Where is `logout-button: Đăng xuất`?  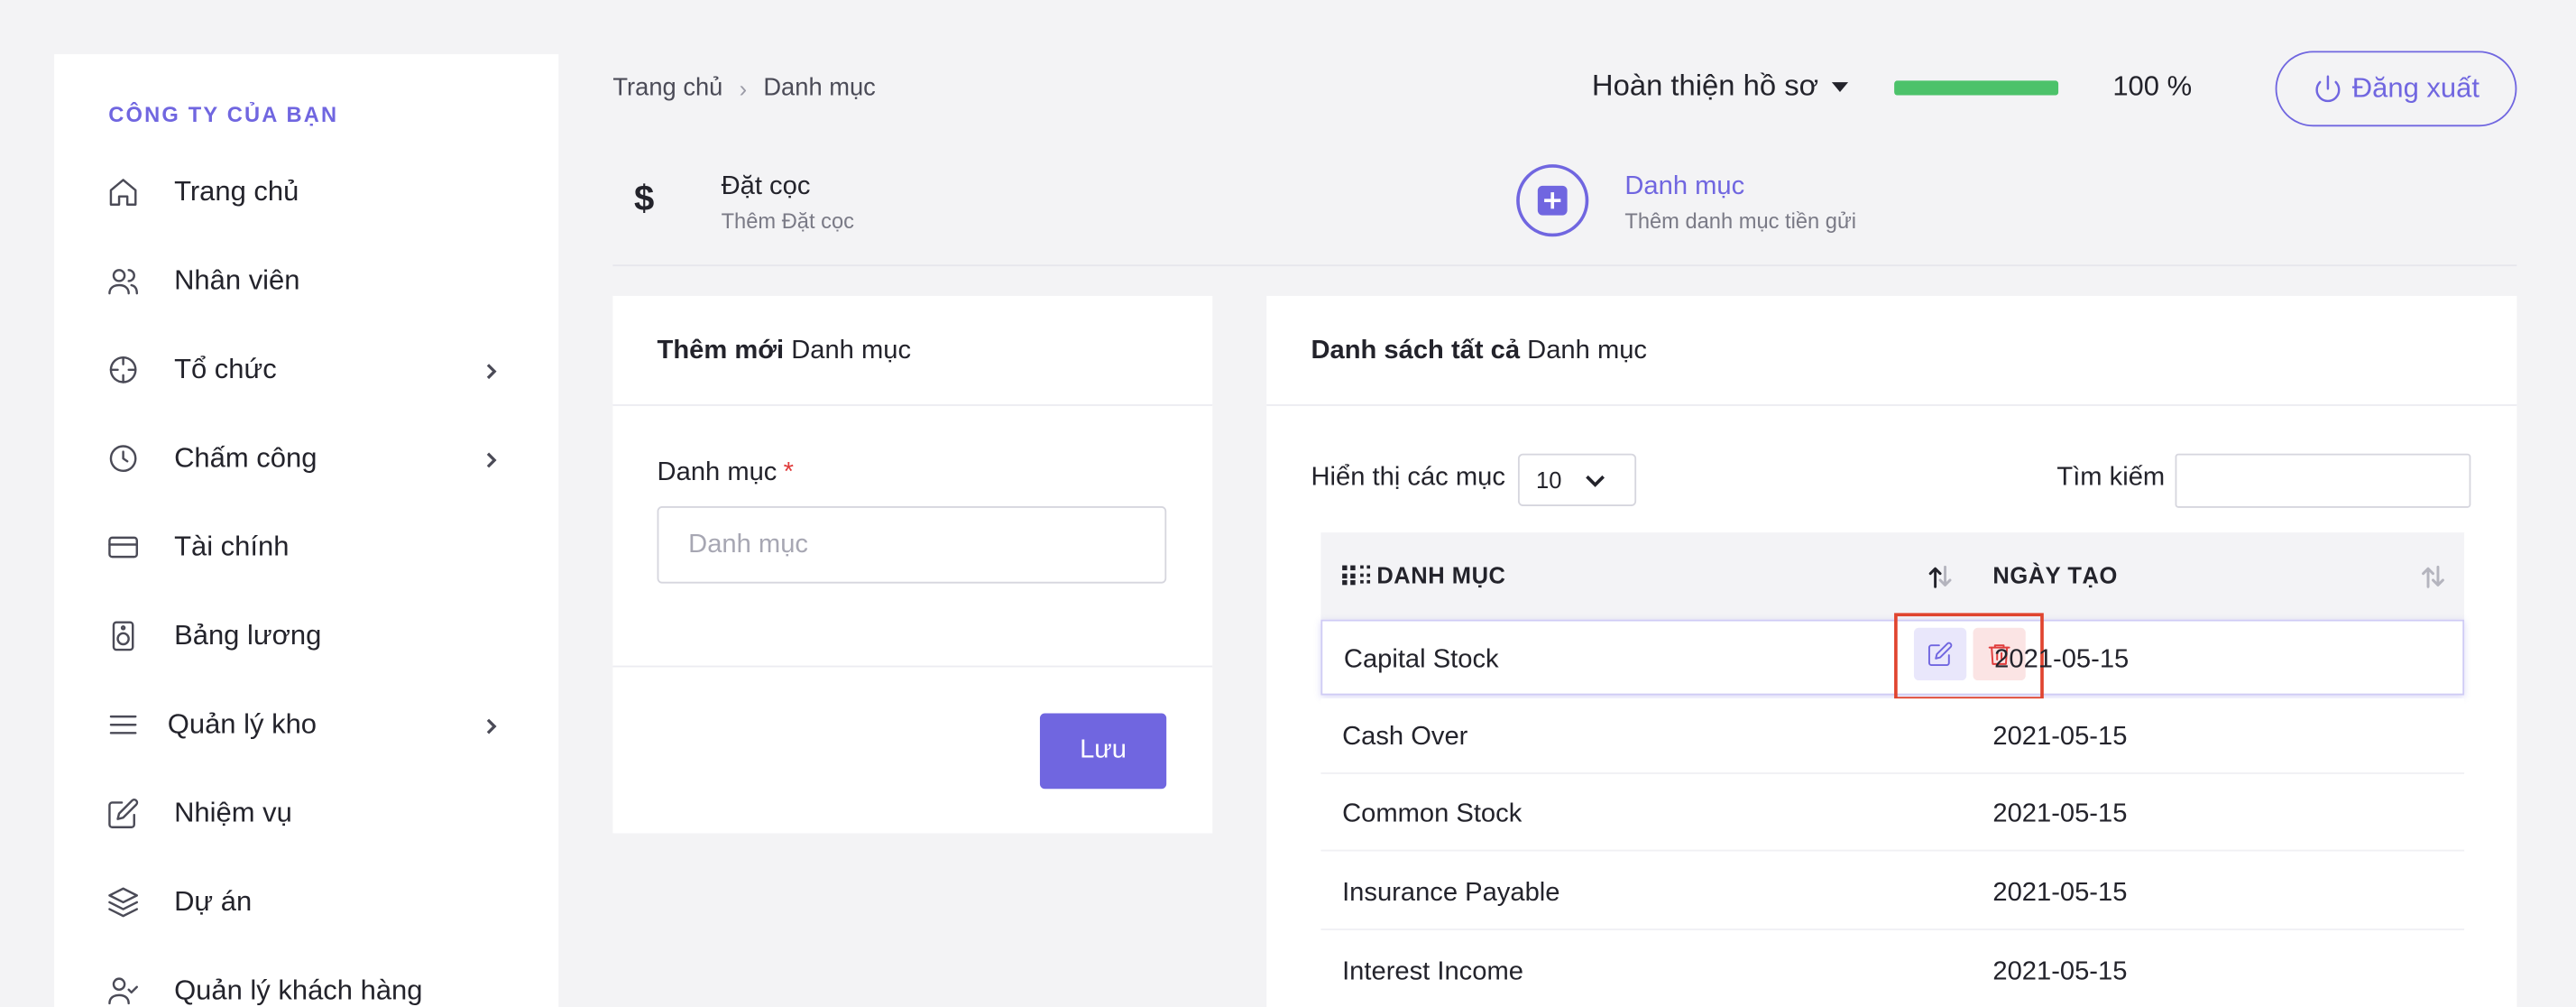 logout-button: Đăng xuất is located at coordinates (2396, 89).